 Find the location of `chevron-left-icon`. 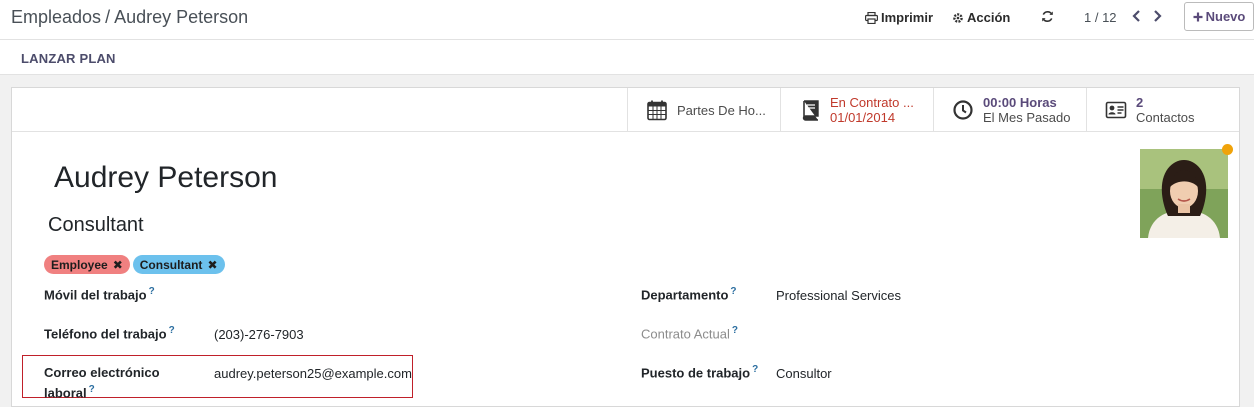

chevron-left-icon is located at coordinates (1137, 16).